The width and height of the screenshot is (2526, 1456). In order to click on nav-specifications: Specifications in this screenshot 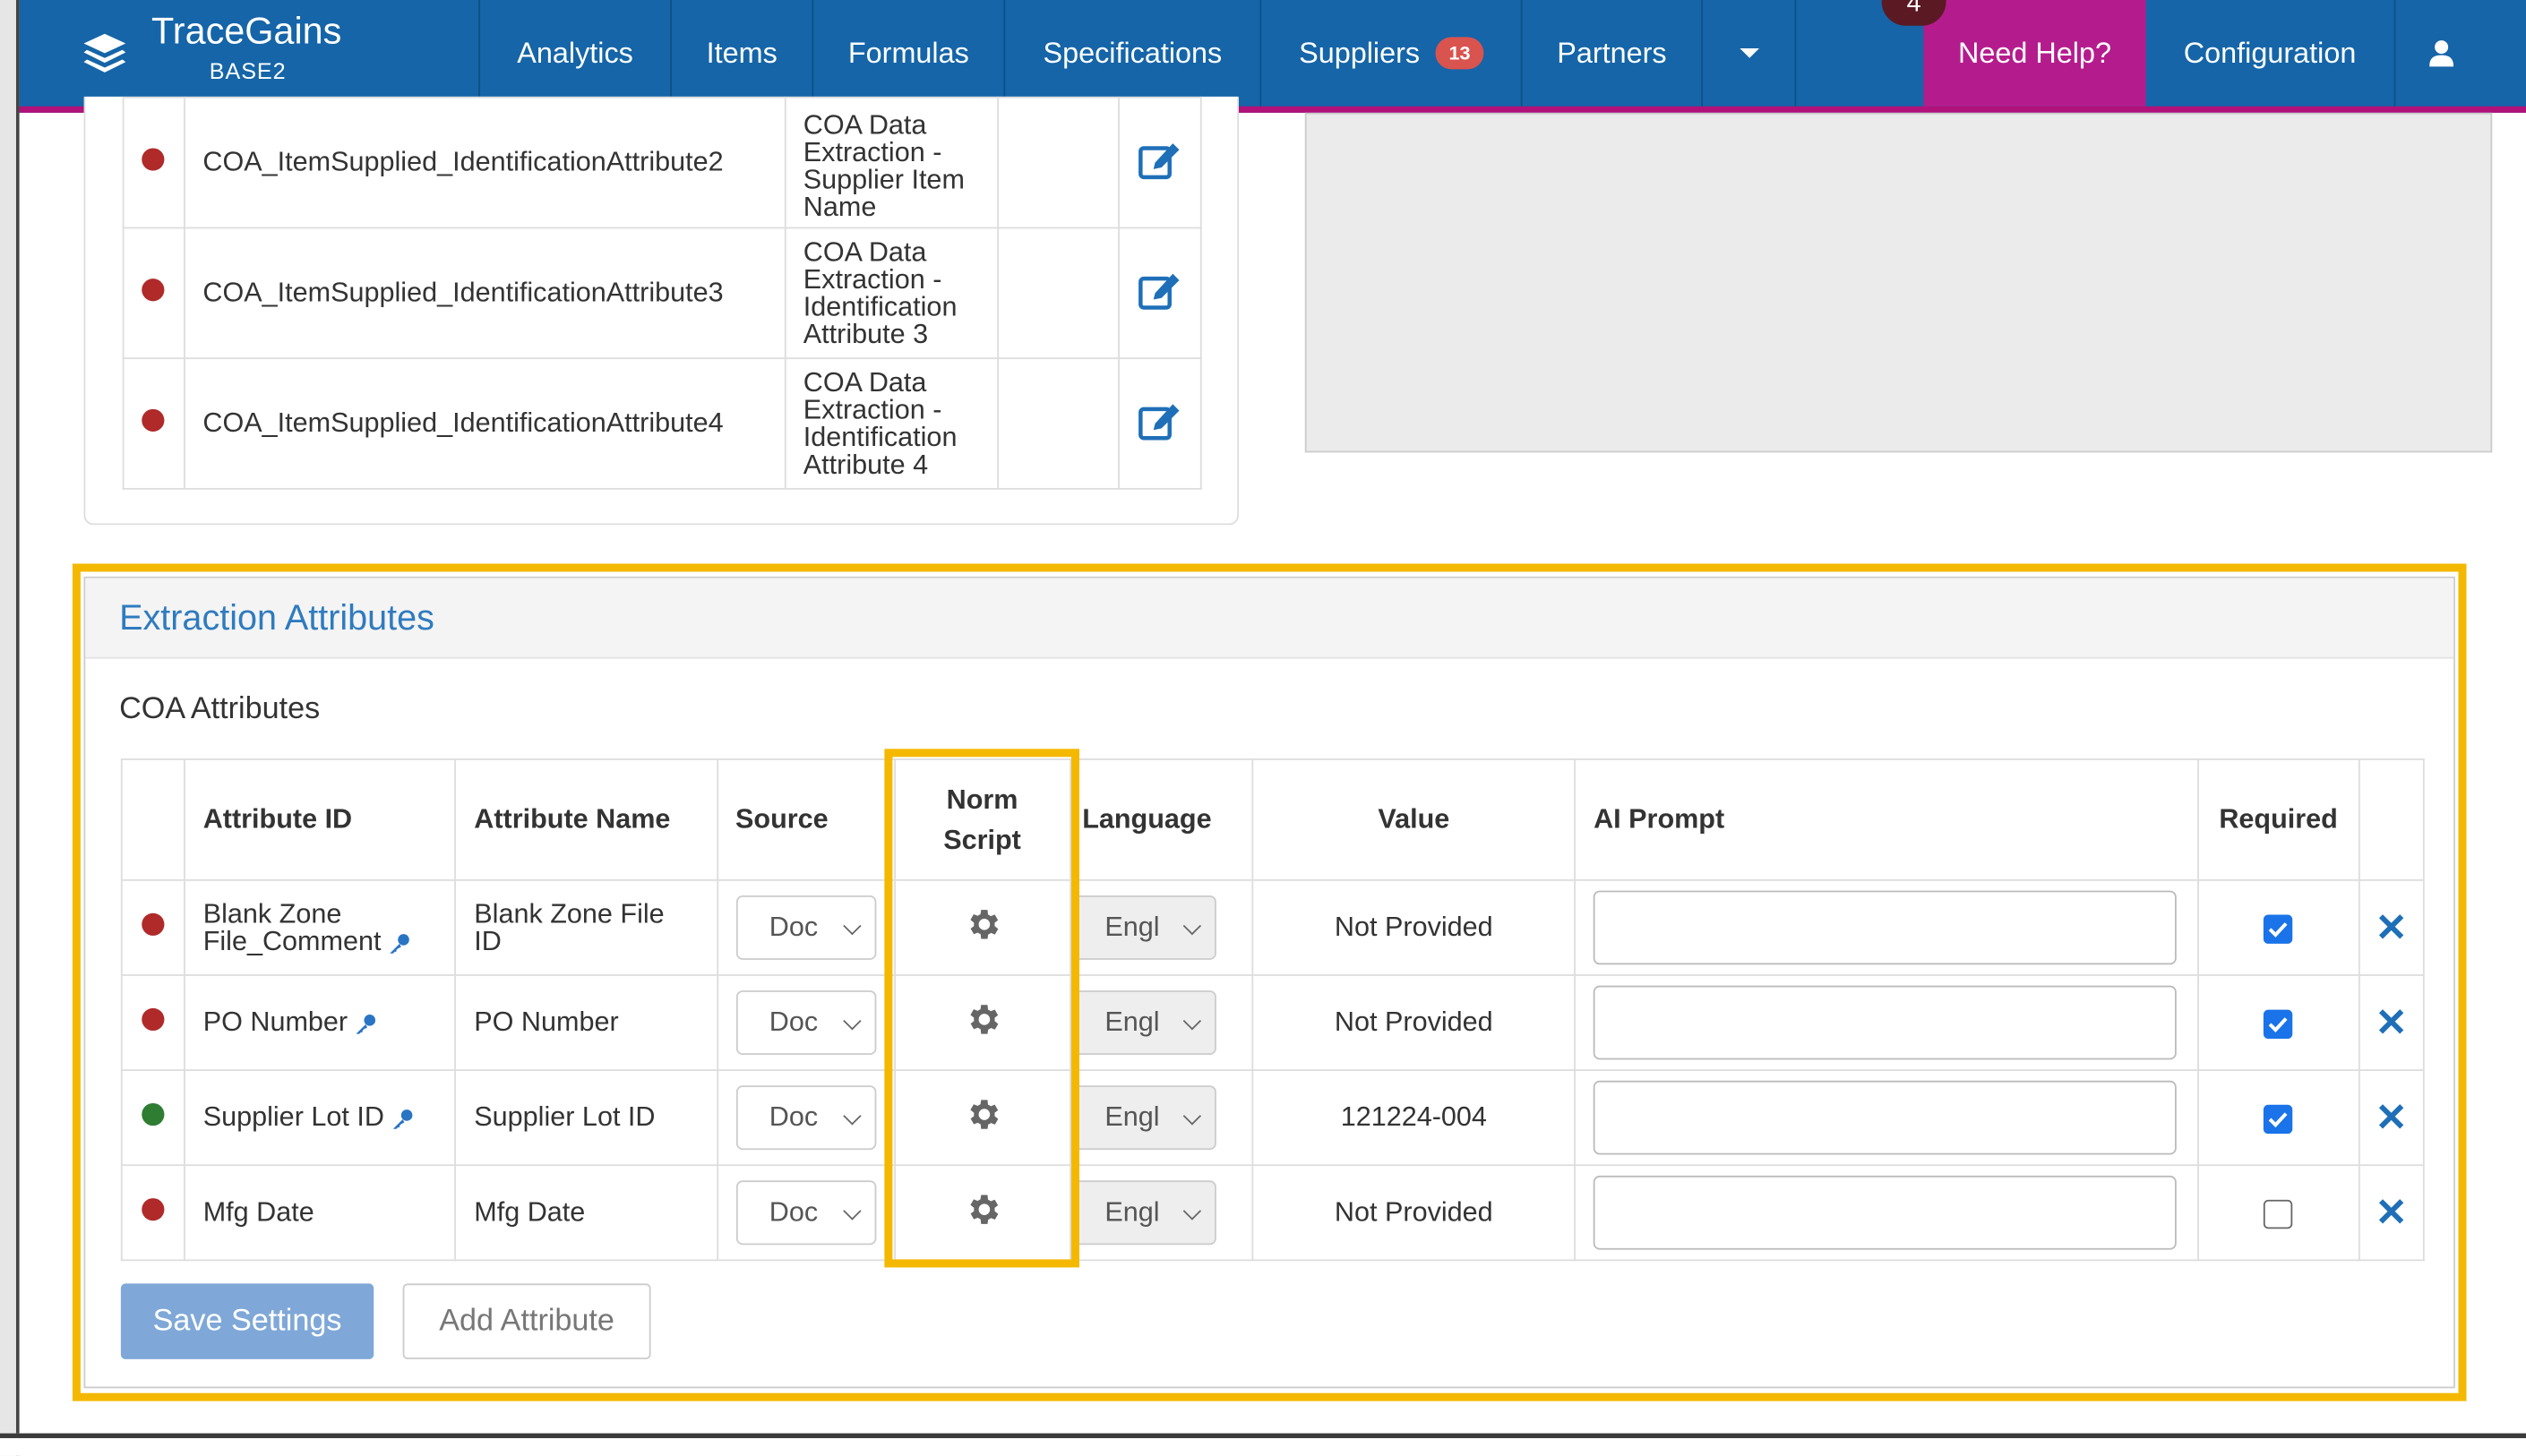, I will do `click(1131, 53)`.